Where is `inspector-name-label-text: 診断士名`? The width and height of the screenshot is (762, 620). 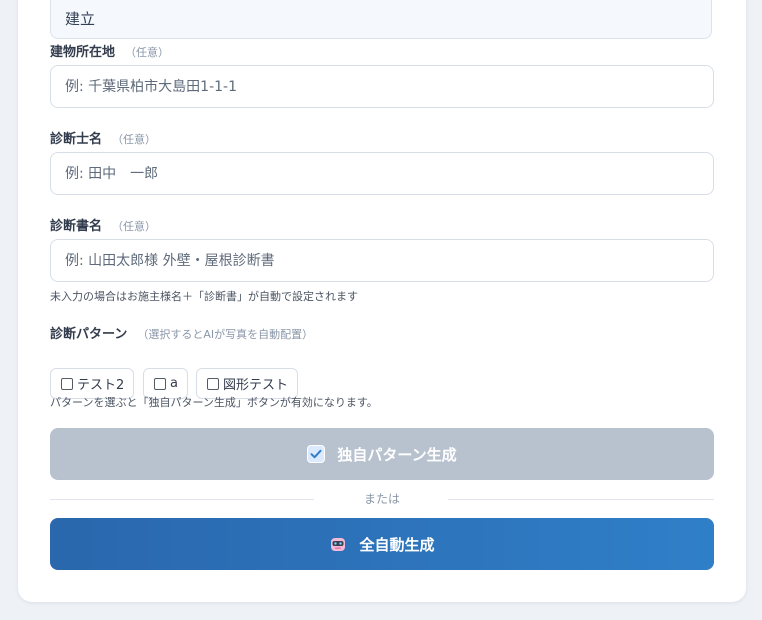 inspector-name-label-text: 診断士名 is located at coordinates (76, 139).